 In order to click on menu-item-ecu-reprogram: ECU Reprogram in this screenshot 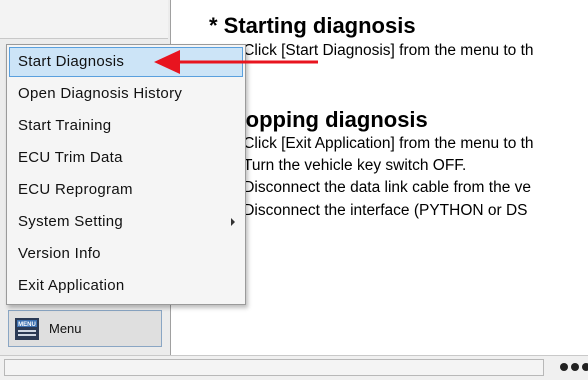, I will do `click(126, 190)`.